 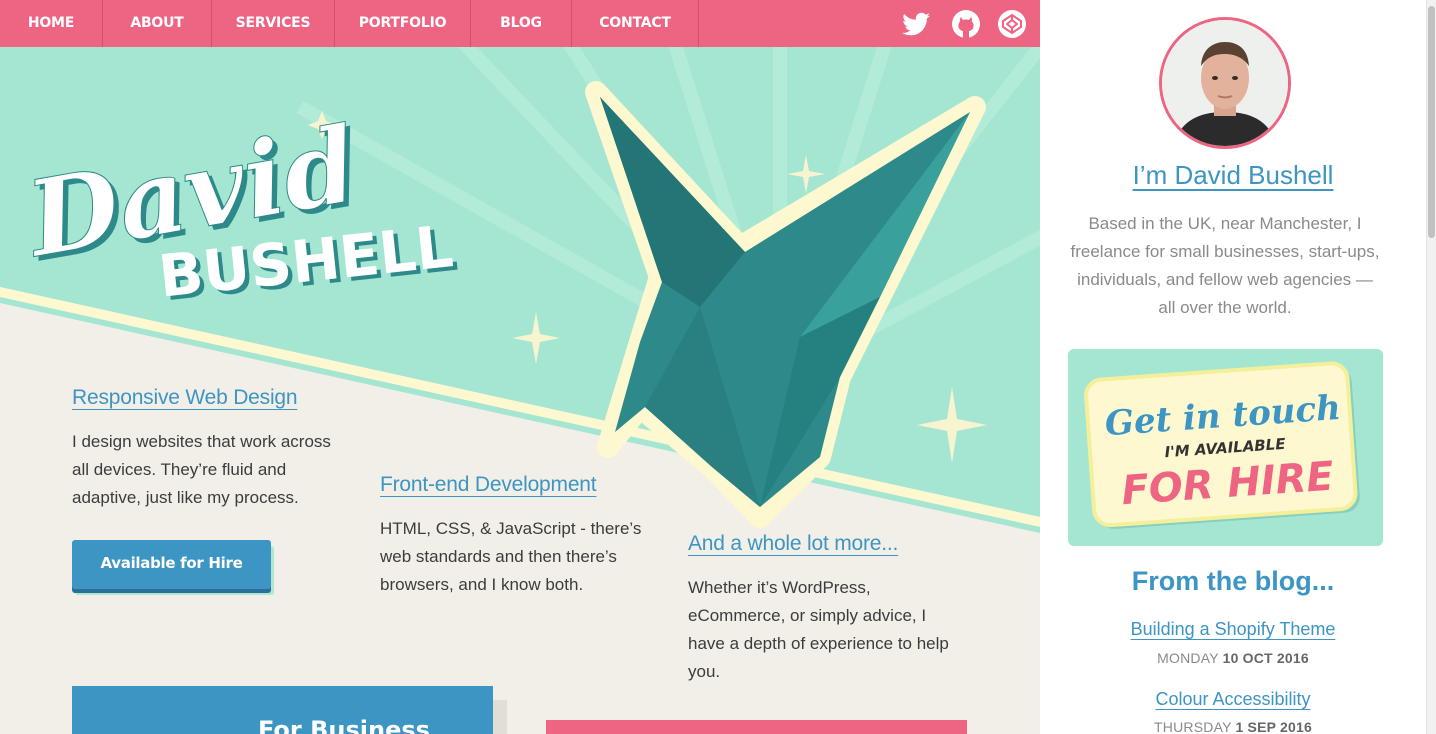 I want to click on github-icon, so click(x=966, y=24).